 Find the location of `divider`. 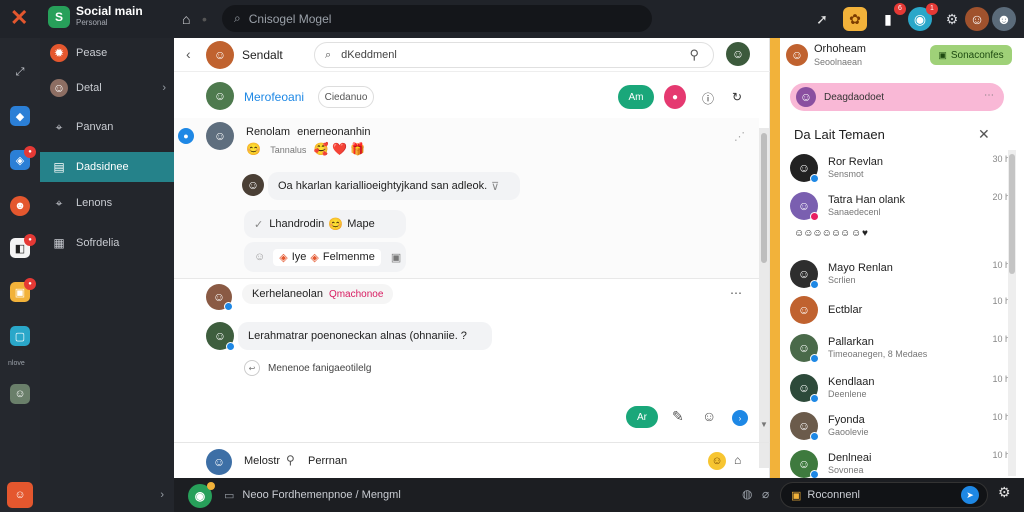

divider is located at coordinates (466, 278).